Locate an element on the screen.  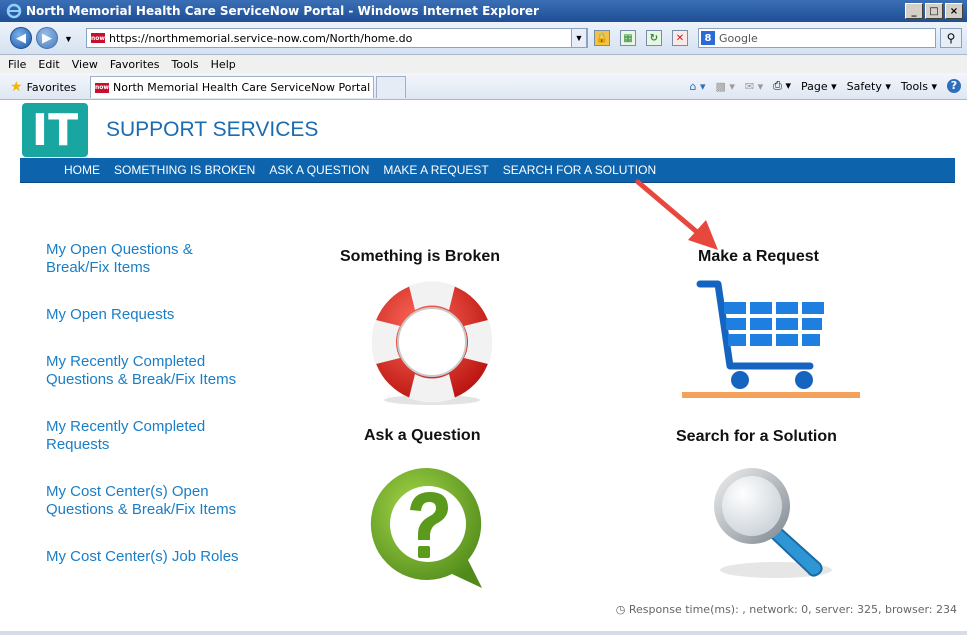
safety-menu: Safety ▾ is located at coordinates (869, 86).